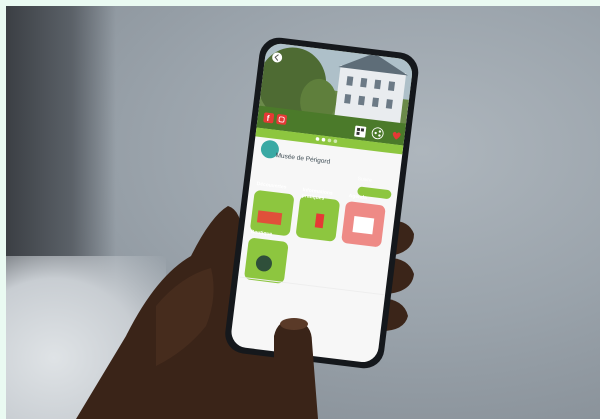 The height and width of the screenshot is (419, 600). Describe the element at coordinates (360, 131) in the screenshot. I see `qr-code-icon` at that location.